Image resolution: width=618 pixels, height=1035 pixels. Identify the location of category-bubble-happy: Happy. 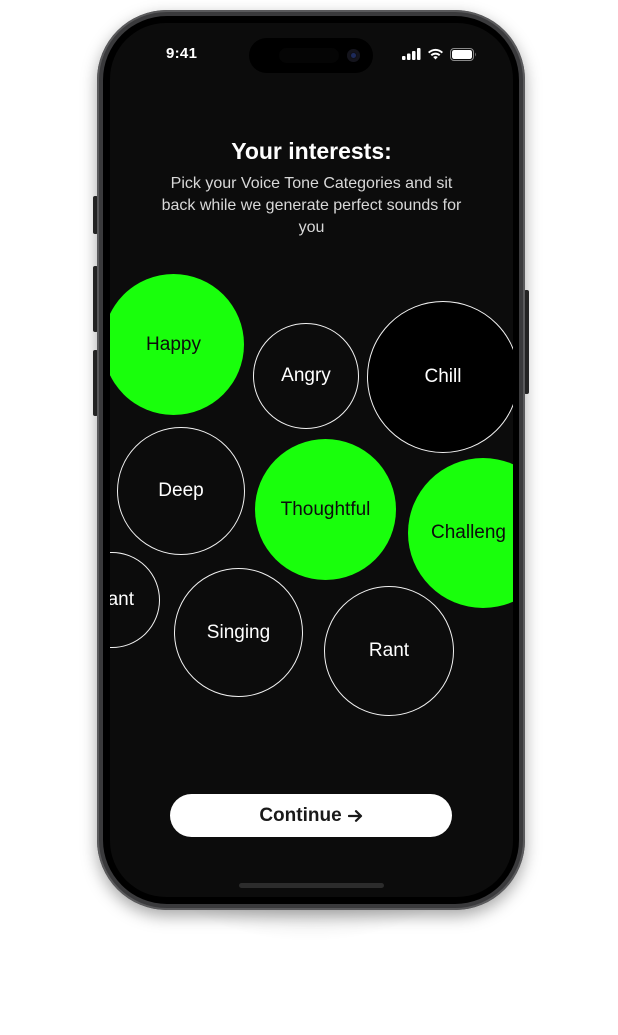
(177, 344).